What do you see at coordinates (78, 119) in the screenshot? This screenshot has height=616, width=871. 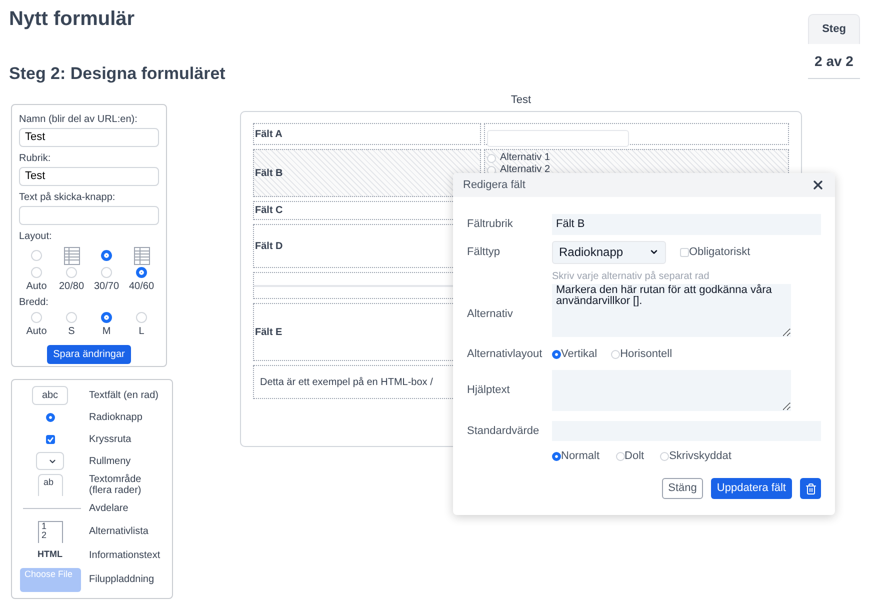 I see `field-label: Namn (blir del av URL:en):` at bounding box center [78, 119].